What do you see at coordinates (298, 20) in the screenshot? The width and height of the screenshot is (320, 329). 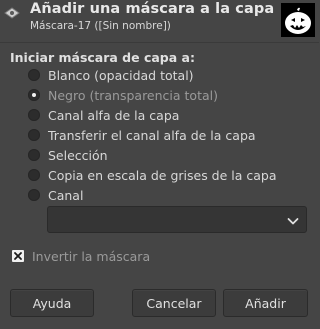 I see `mask-preview-thumbnail` at bounding box center [298, 20].